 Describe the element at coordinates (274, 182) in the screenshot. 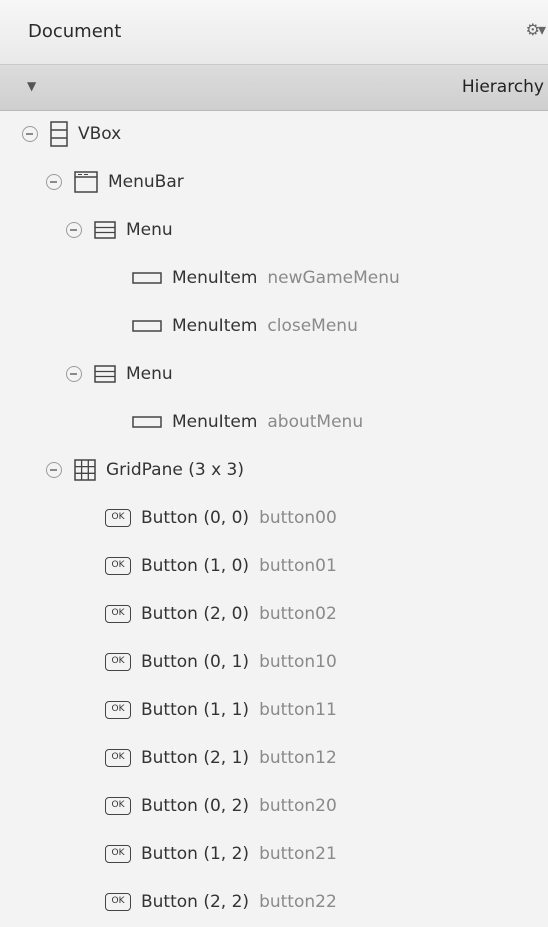

I see `tree-node-menubar: MenuBar` at that location.